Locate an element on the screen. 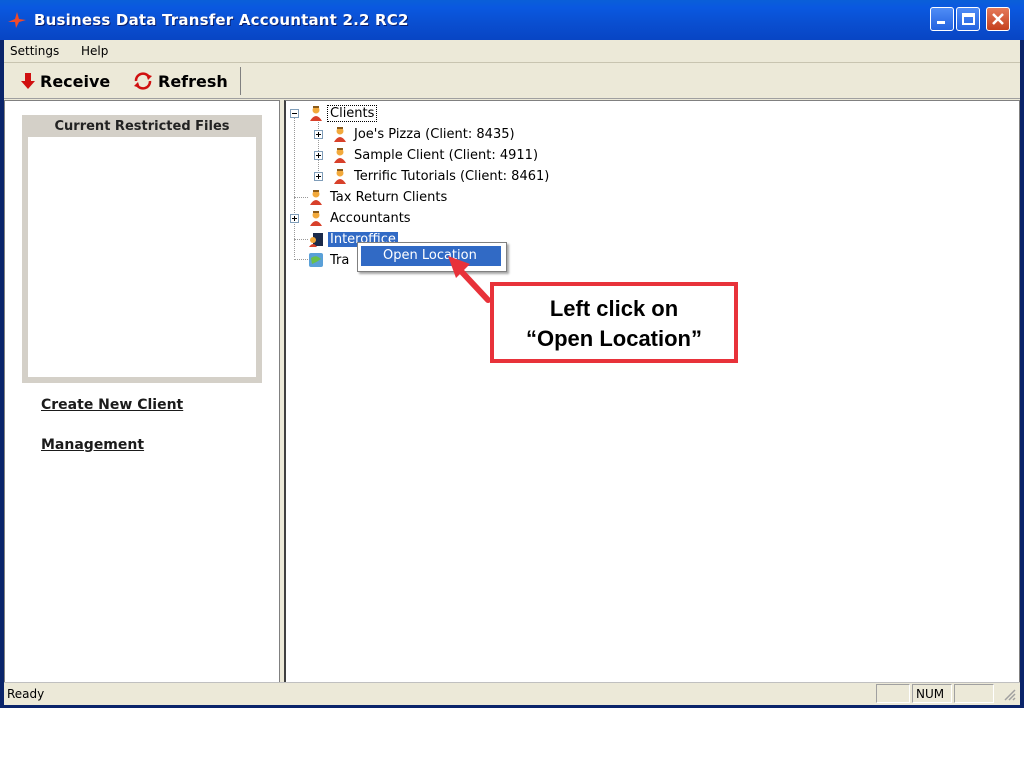 The height and width of the screenshot is (768, 1024). tree-item-client: Sample Client (Client: 4911) is located at coordinates (436, 155).